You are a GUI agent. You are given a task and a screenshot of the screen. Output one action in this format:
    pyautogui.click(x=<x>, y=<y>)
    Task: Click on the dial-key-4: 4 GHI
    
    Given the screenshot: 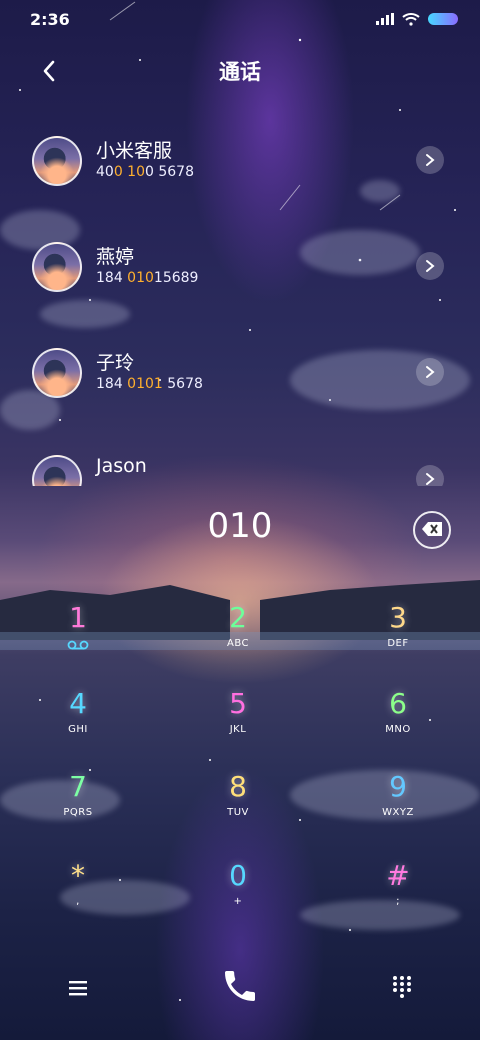 What is the action you would take?
    pyautogui.click(x=78, y=723)
    